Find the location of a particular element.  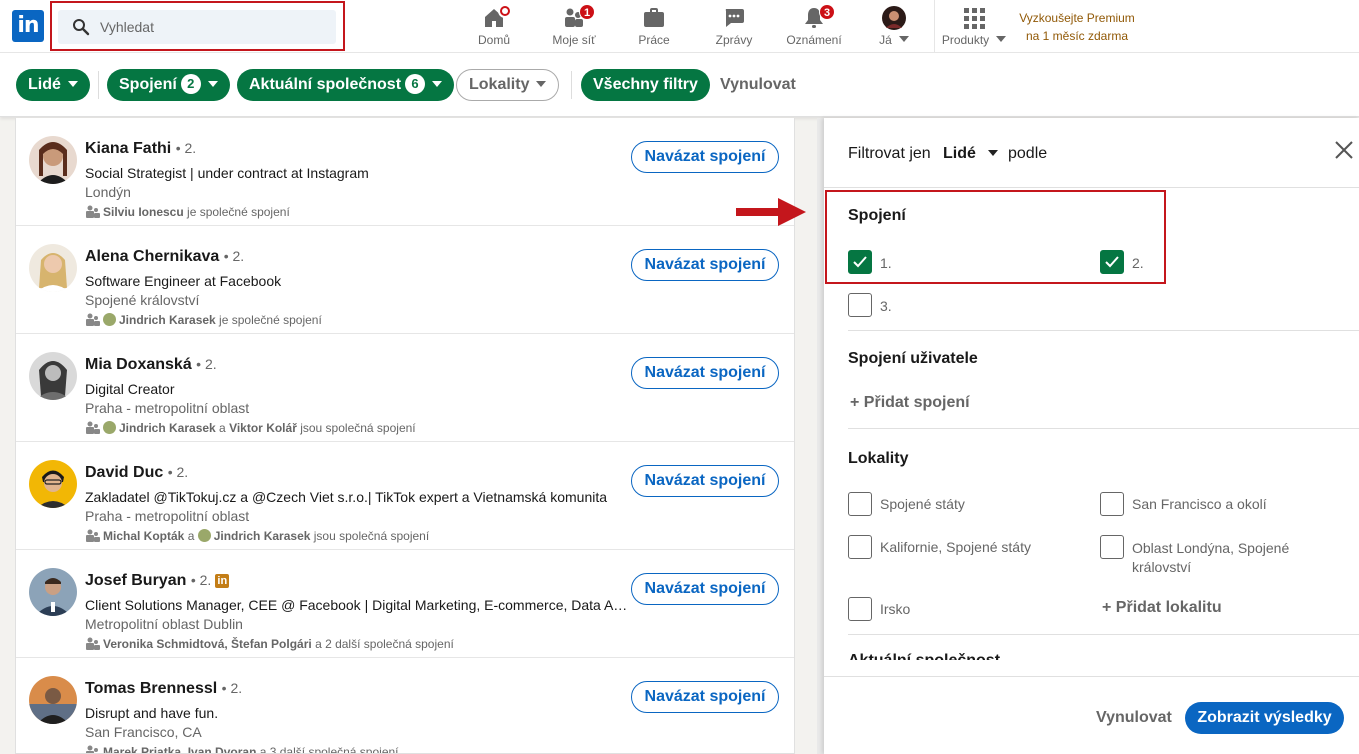

panel-reset-button: Vynulovat is located at coordinates (1134, 718).